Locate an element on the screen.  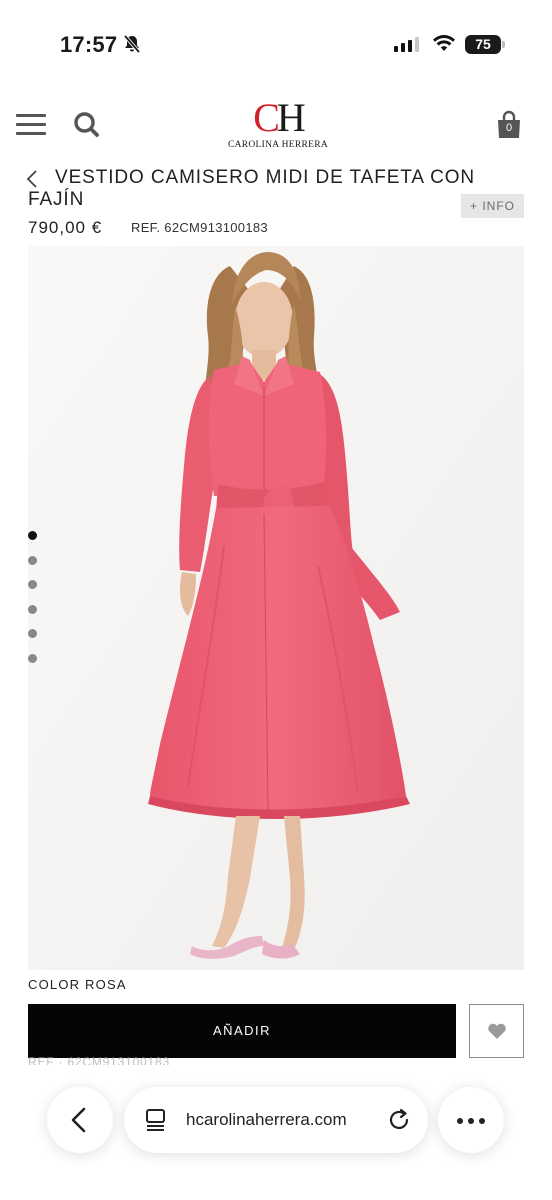
ghost-reference: REF · 62CM913100183 is located at coordinates (99, 1060).